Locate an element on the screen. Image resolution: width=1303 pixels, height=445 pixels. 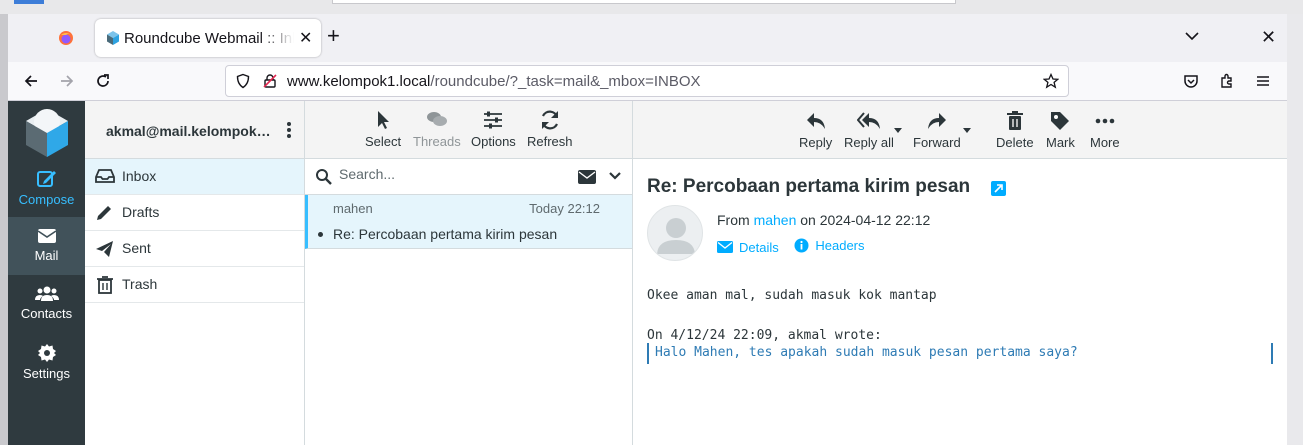
delete-button: Delete is located at coordinates (1015, 130).